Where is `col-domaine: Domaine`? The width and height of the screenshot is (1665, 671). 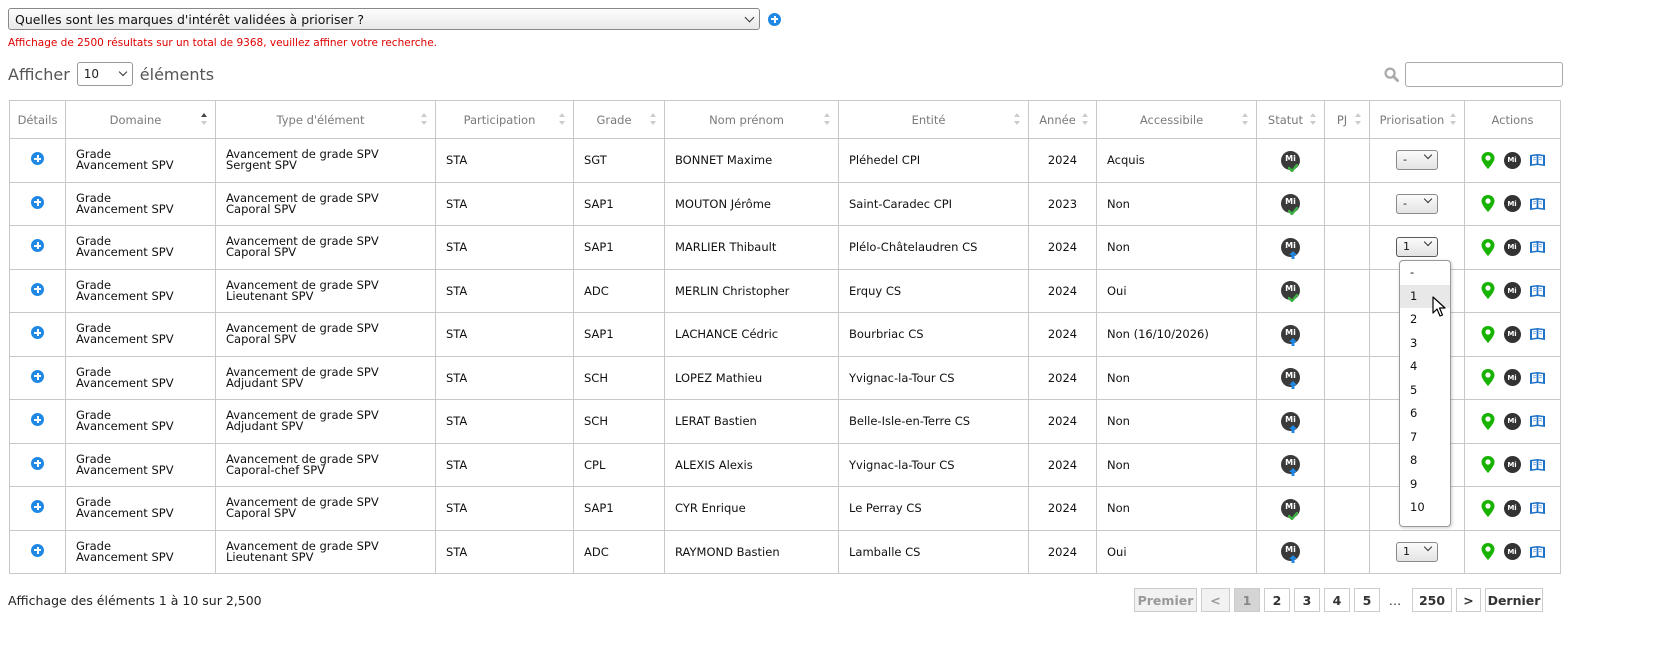
col-domaine: Domaine is located at coordinates (140, 119).